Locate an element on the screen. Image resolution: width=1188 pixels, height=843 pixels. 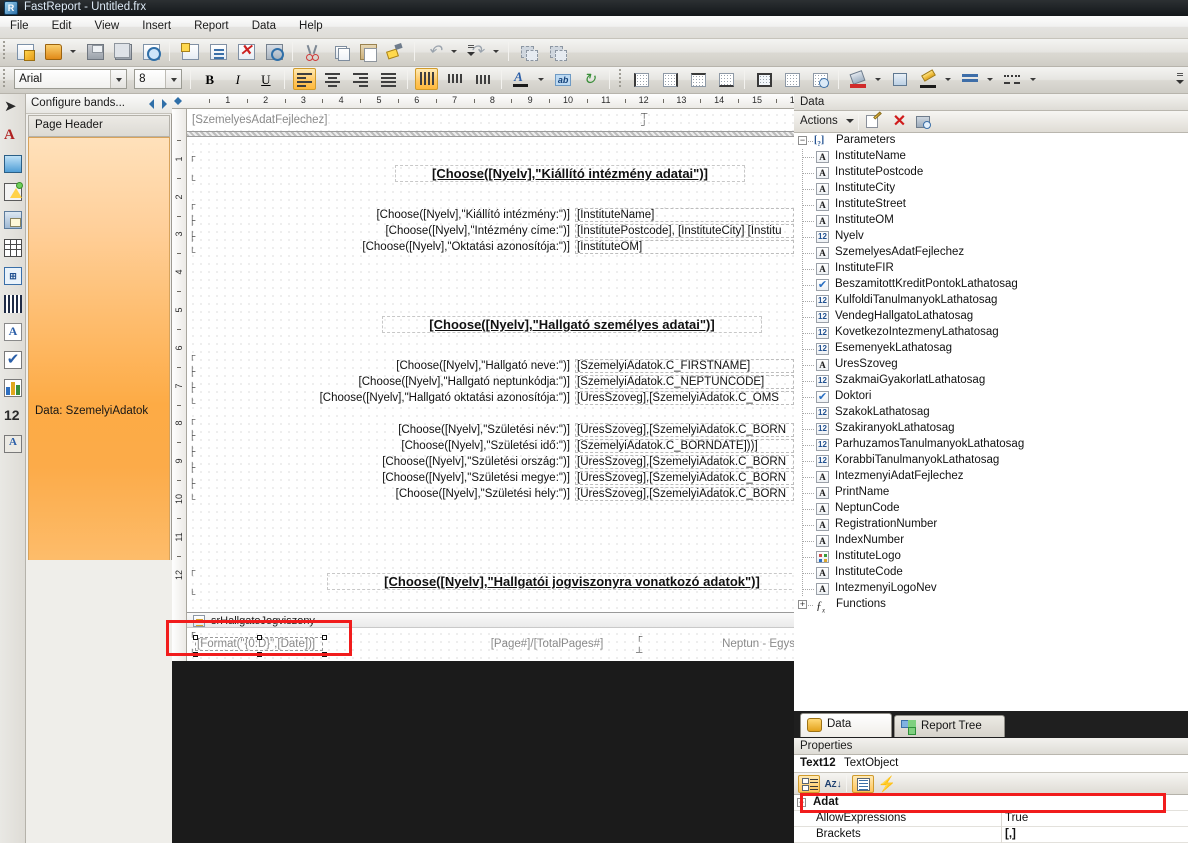
tree-row: 12 KulfoldiTanulmanyokLathatosag is located at coordinates (991, 301).